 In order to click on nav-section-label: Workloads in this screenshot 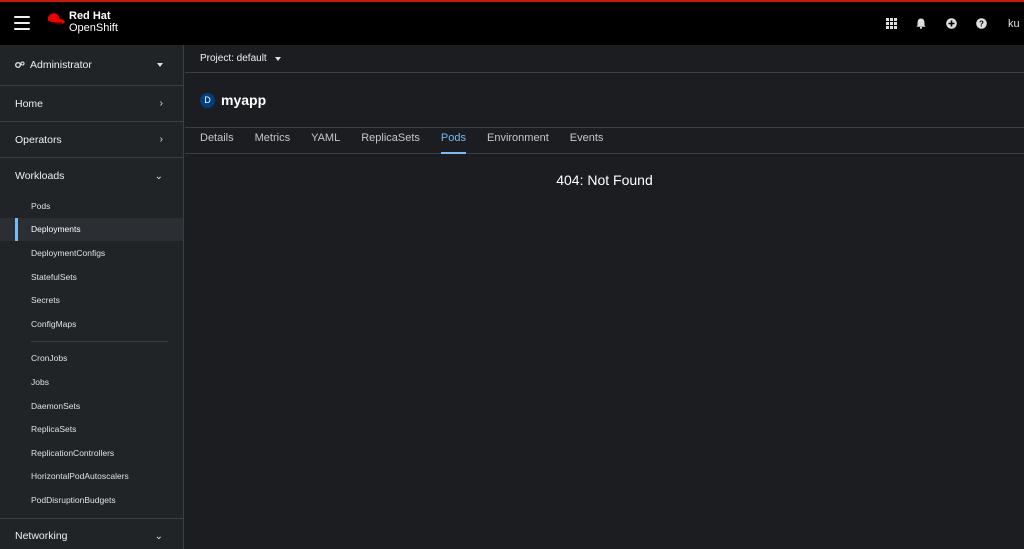, I will do `click(40, 176)`.